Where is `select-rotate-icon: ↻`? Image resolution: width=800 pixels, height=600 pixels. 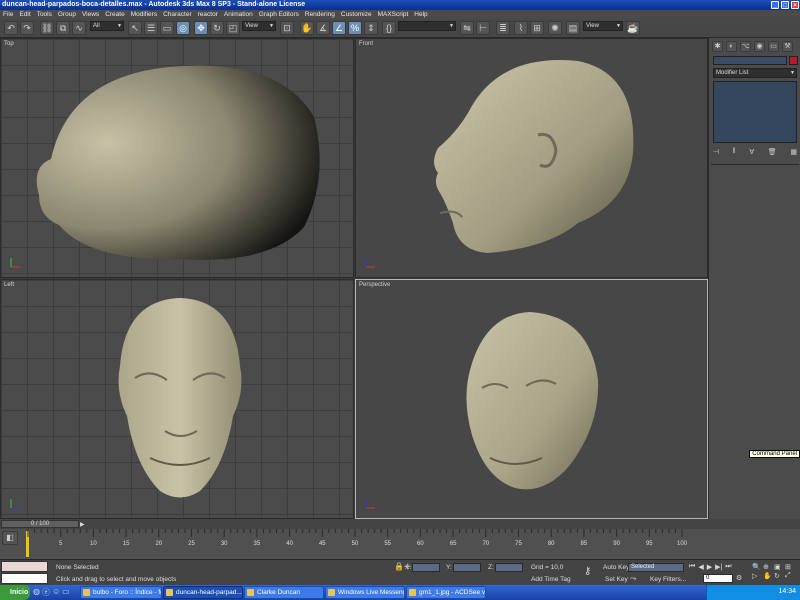
select-rotate-icon: ↻ is located at coordinates (217, 28).